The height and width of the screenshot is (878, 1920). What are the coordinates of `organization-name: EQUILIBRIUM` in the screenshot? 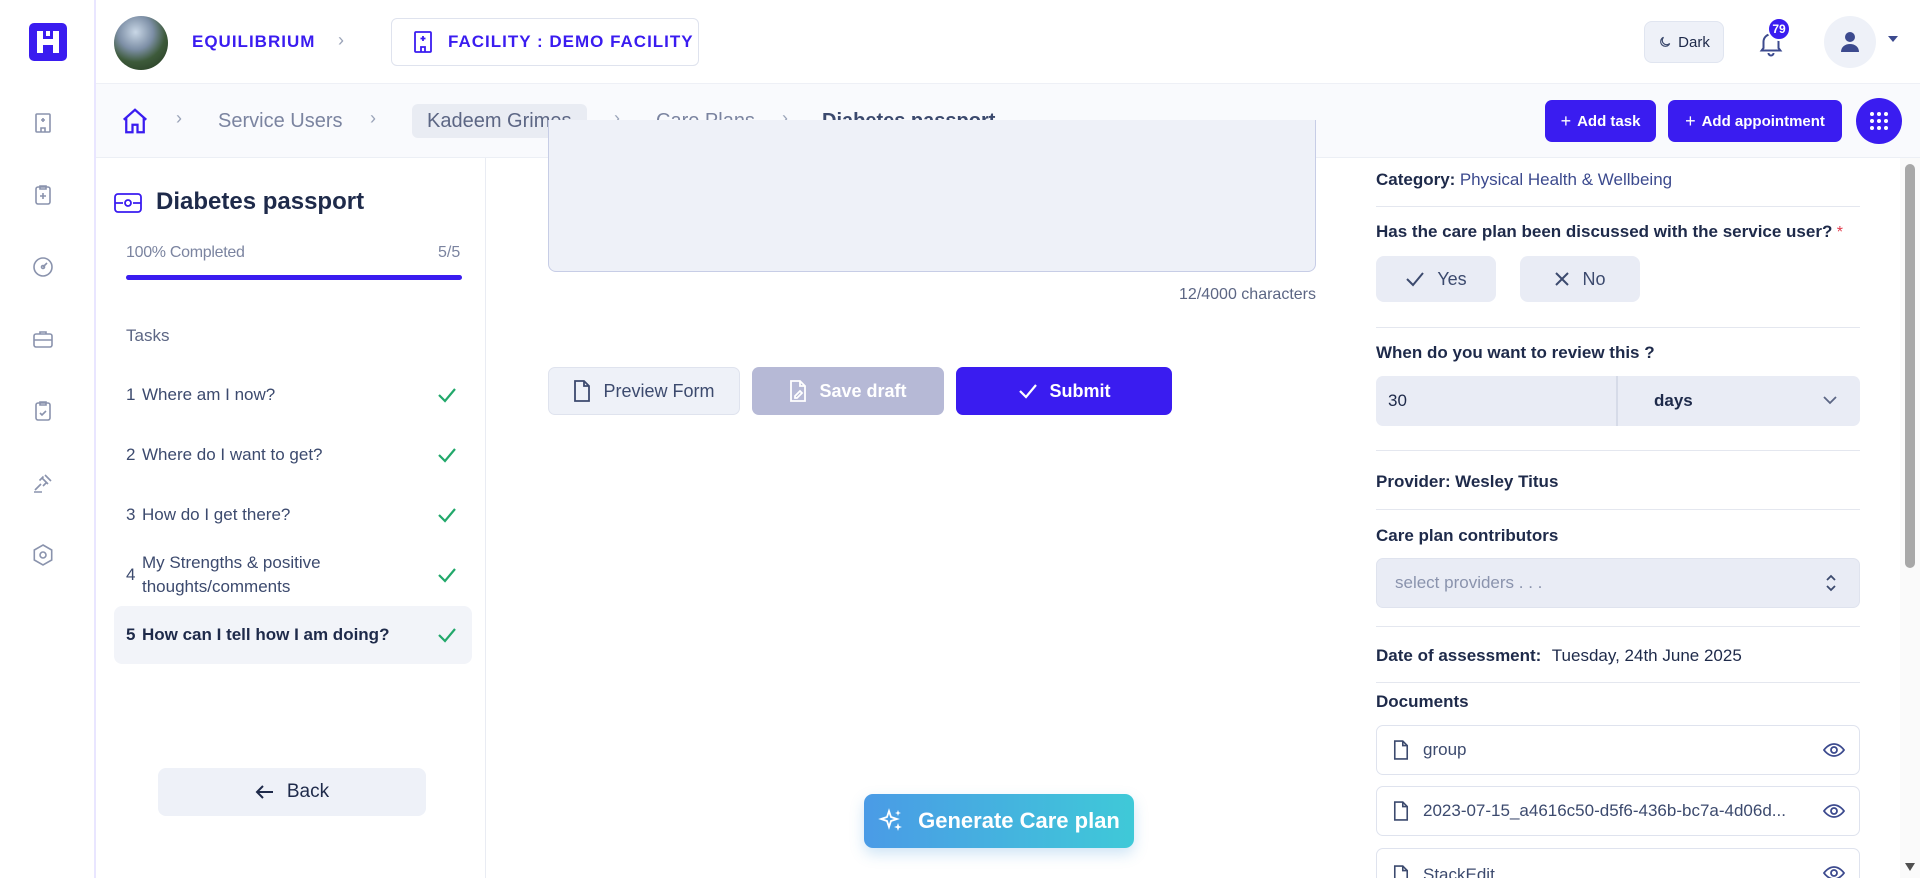 It's located at (253, 42).